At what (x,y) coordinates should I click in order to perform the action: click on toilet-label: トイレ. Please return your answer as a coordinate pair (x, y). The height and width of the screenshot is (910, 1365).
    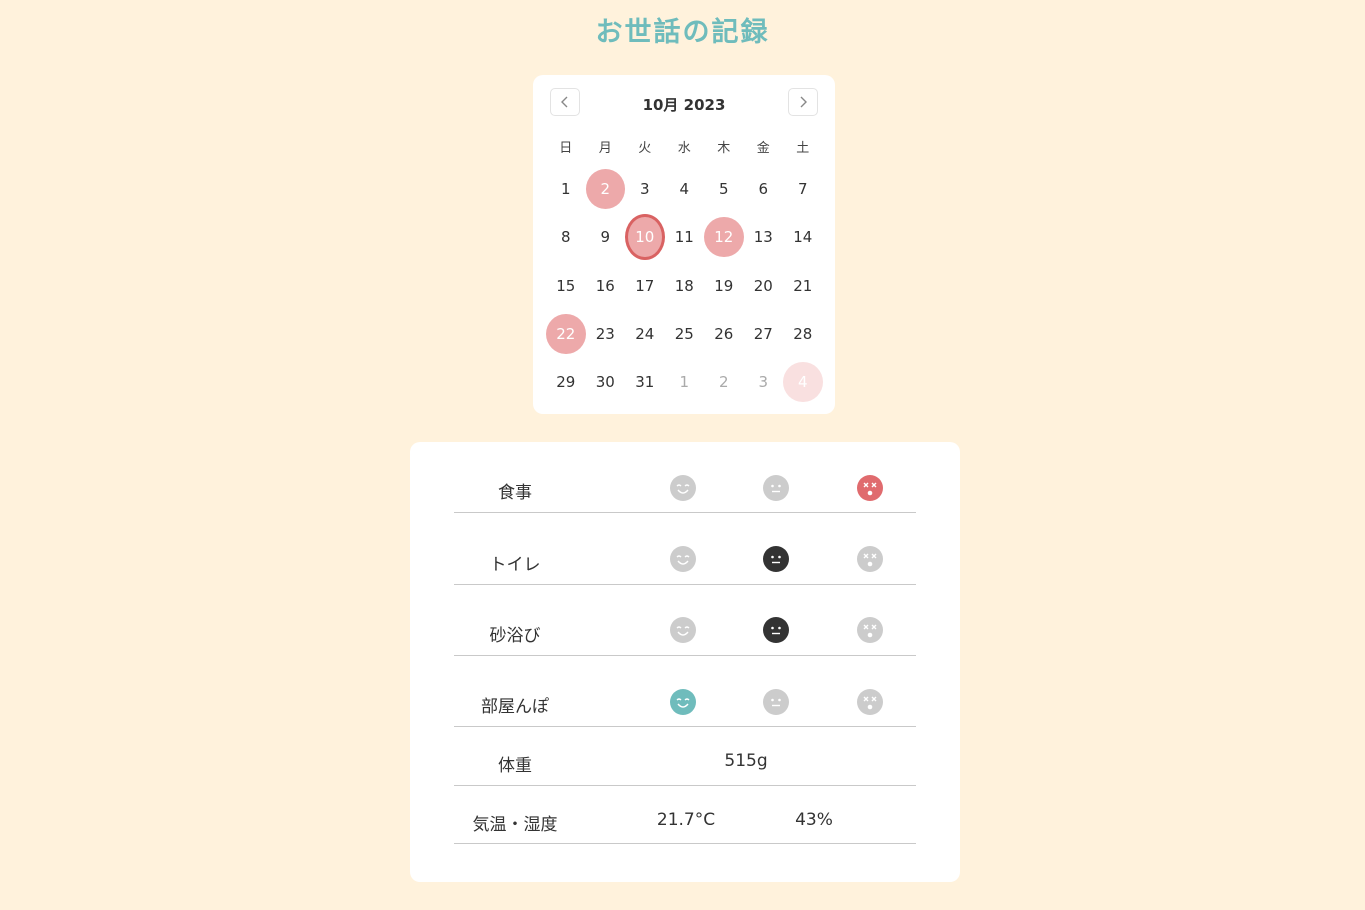
    Looking at the image, I should click on (515, 565).